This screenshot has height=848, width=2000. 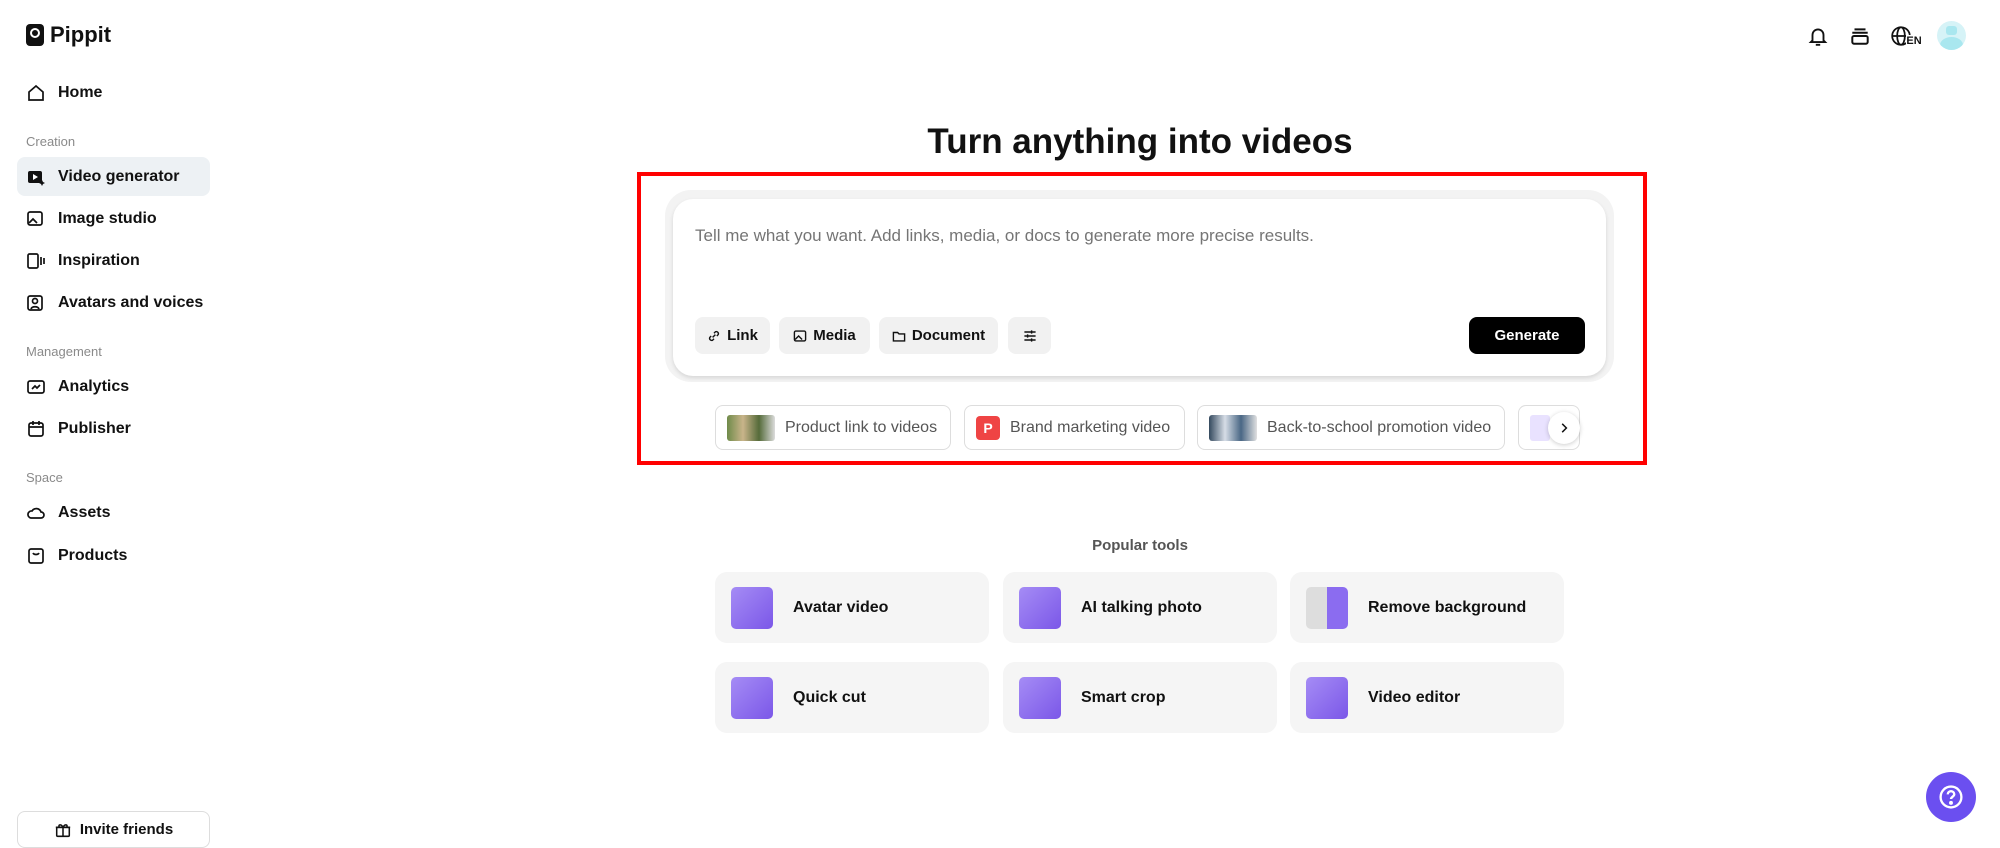 I want to click on inspiration-icon, so click(x=36, y=260).